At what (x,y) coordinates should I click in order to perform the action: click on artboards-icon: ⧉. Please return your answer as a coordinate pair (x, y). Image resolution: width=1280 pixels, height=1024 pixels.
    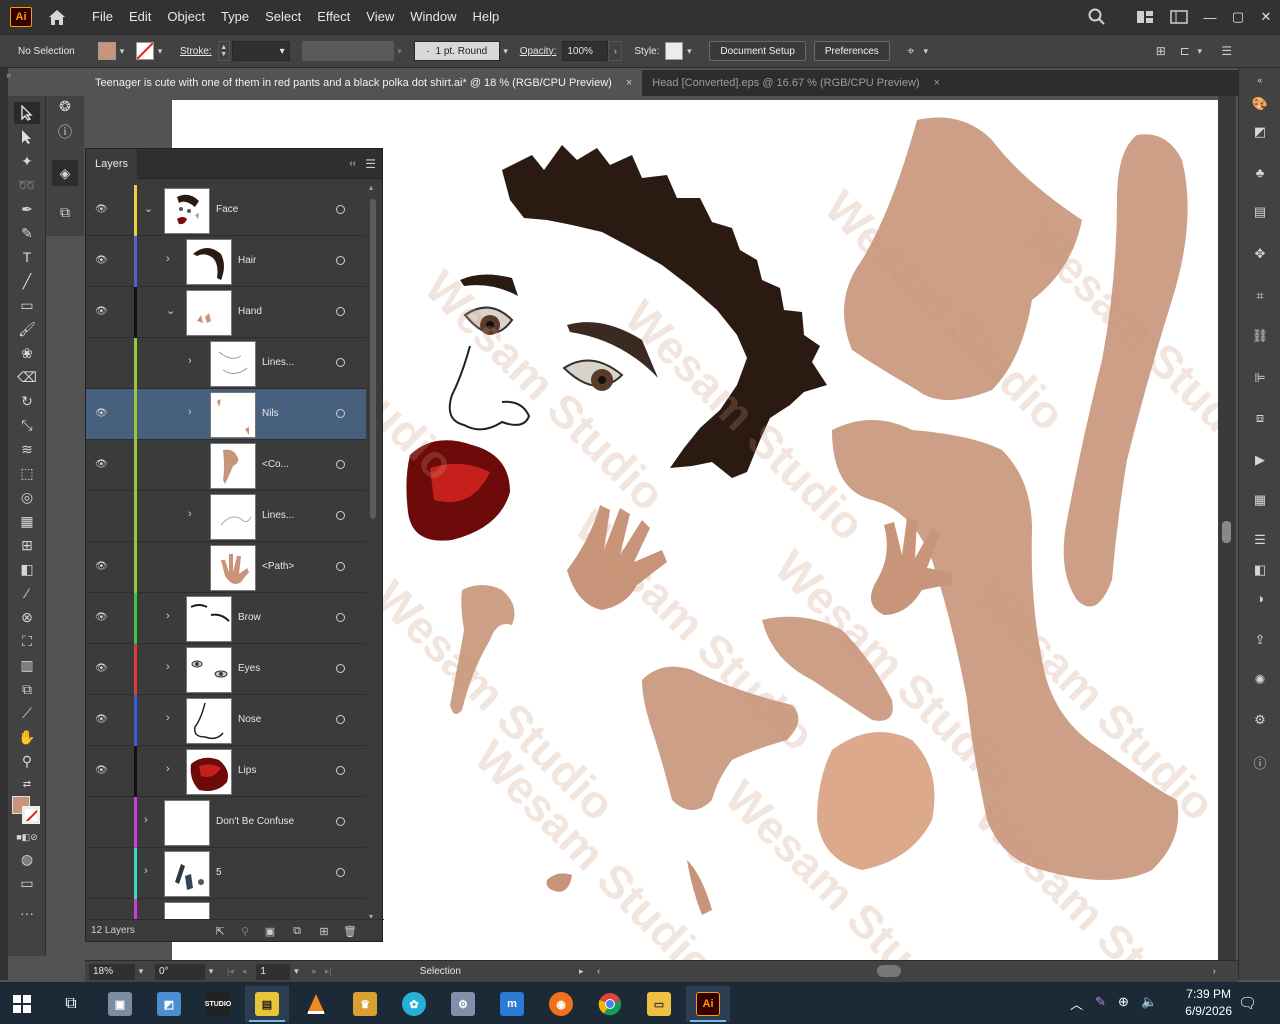
    Looking at the image, I should click on (65, 212).